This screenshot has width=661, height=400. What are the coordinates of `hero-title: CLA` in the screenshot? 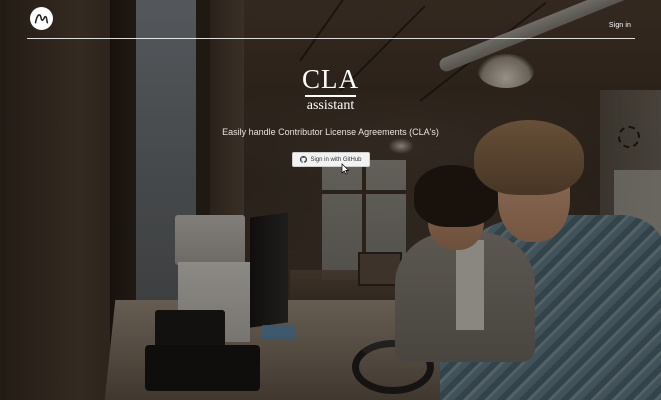 It's located at (330, 79).